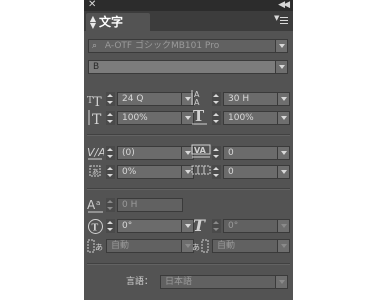 The image size is (375, 300). Describe the element at coordinates (283, 153) in the screenshot. I see `tracking-dropdown` at that location.